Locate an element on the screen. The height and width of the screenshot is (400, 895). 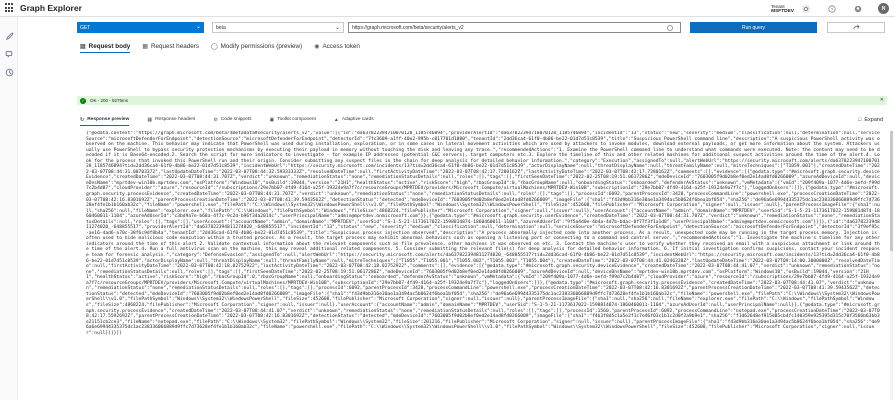
github-icon is located at coordinates (858, 9).